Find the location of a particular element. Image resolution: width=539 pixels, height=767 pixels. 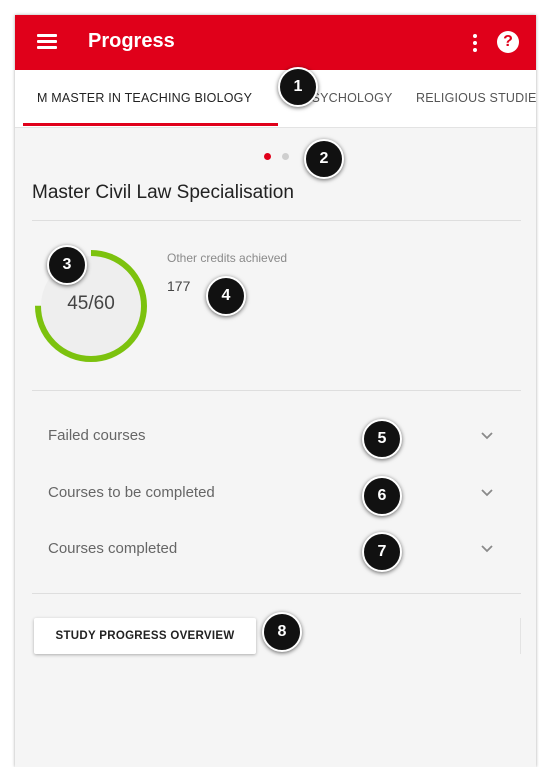

active-tab-indicator is located at coordinates (150, 124).